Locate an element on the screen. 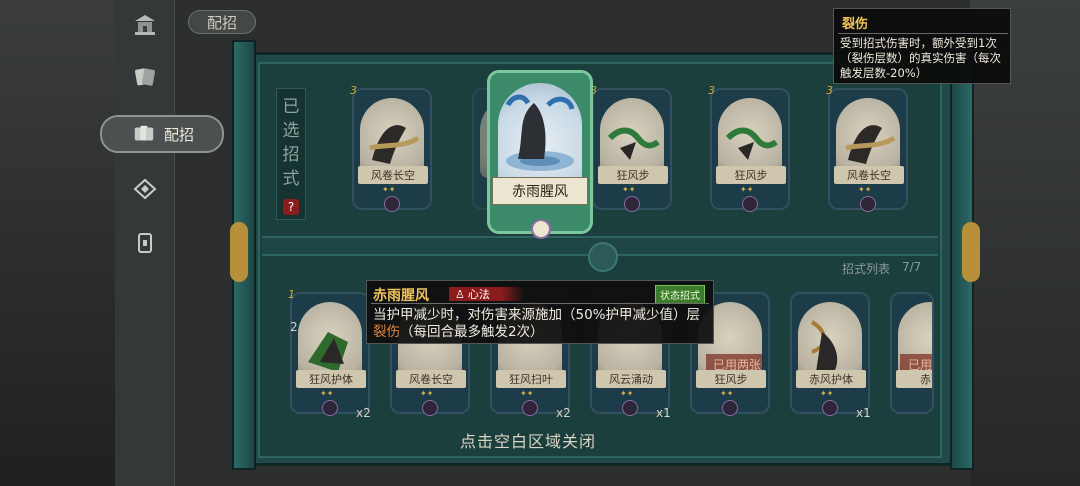 The height and width of the screenshot is (486, 1080). sidebar-item-cards is located at coordinates (145, 77).